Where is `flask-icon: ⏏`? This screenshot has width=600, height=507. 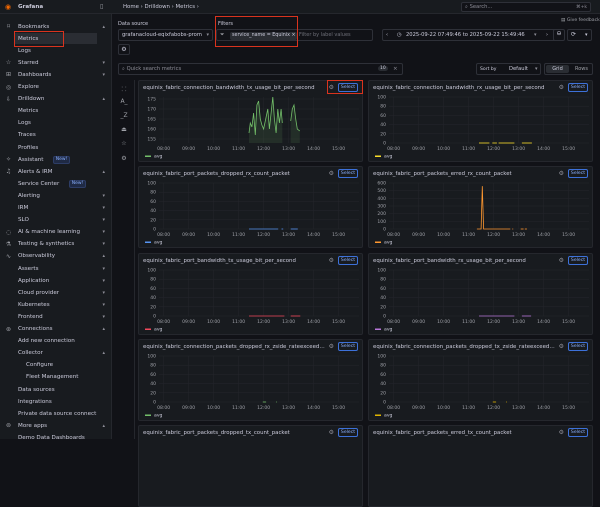 flask-icon: ⏏ is located at coordinates (124, 132).